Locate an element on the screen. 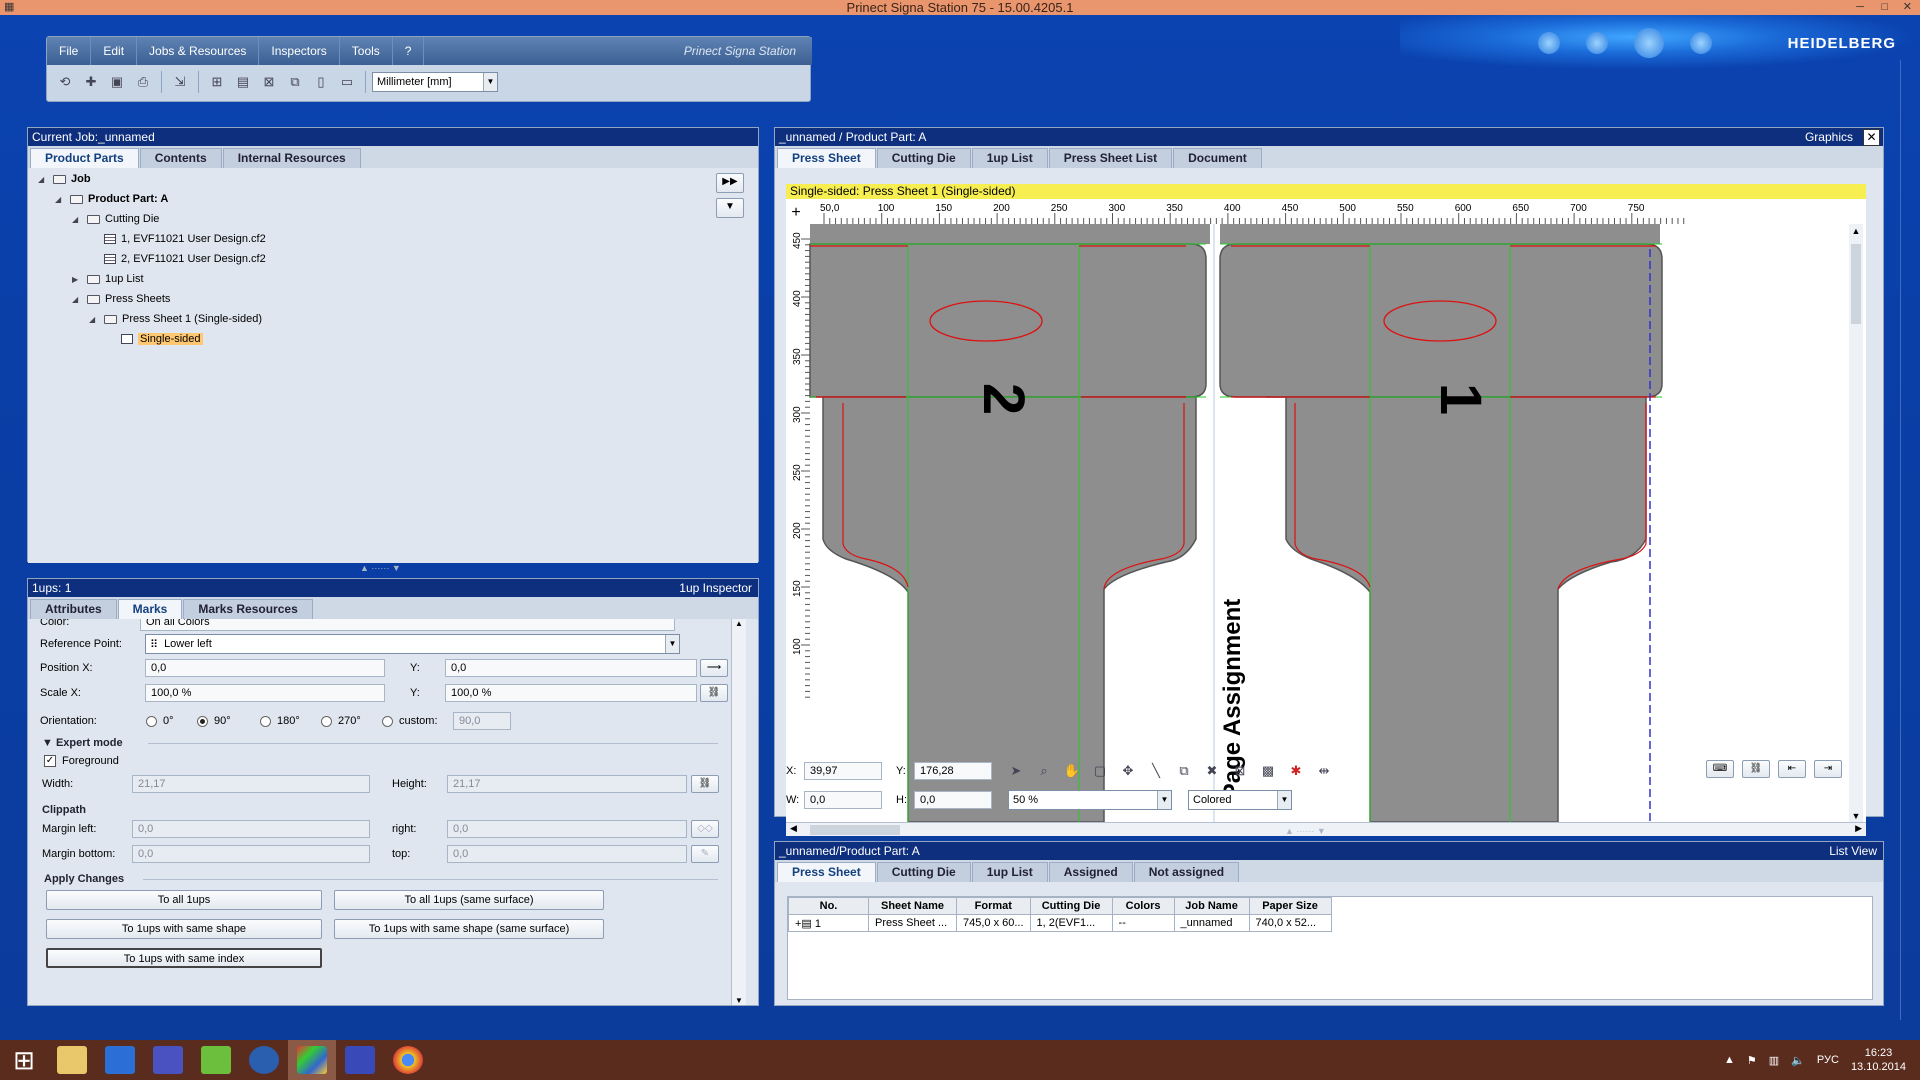 Image resolution: width=1920 pixels, height=1080 pixels. hand-icon: ✋ is located at coordinates (1072, 771).